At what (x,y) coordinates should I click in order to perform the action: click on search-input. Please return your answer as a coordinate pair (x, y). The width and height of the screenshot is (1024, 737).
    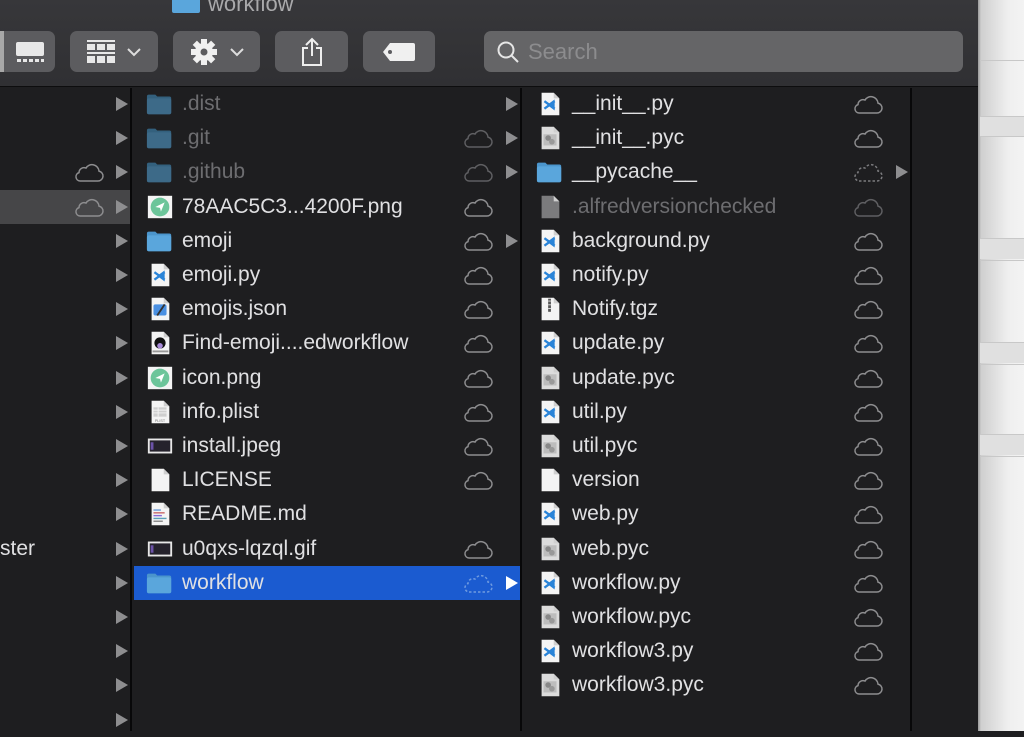
    Looking at the image, I should click on (728, 51).